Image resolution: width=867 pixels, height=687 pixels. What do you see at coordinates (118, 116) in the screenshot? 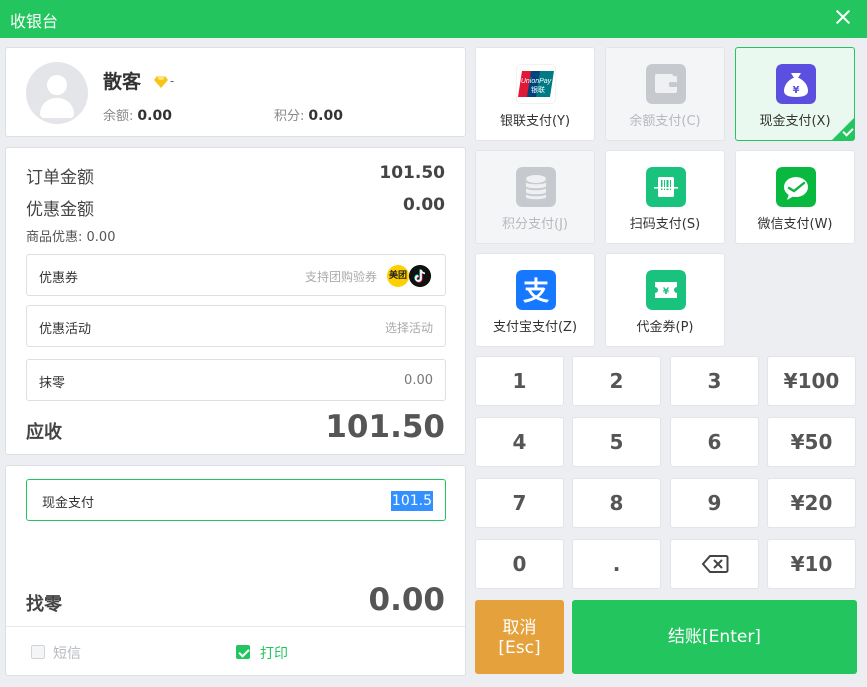
I see `balance-label: 余额:` at bounding box center [118, 116].